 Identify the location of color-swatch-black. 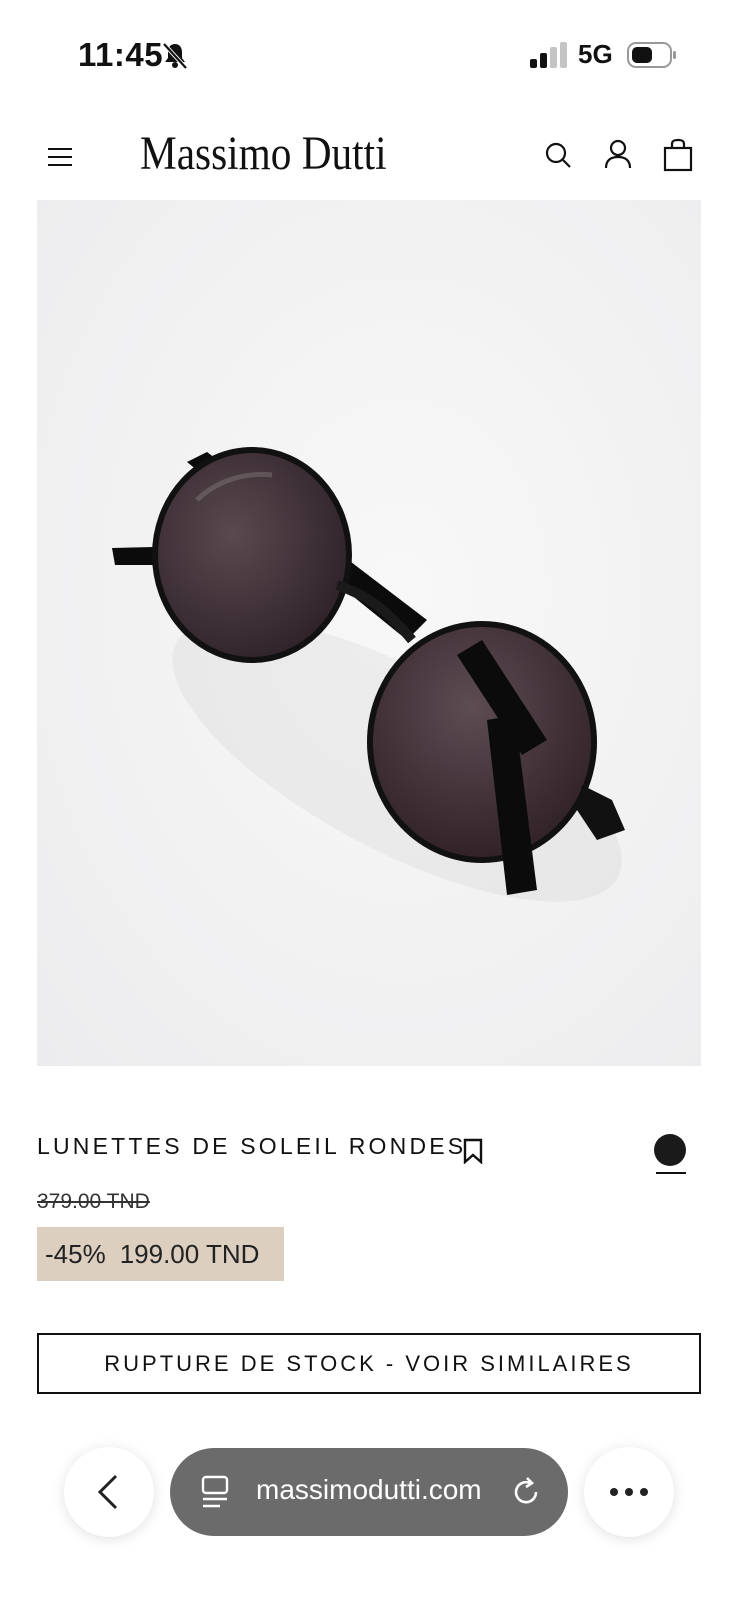
(670, 1150).